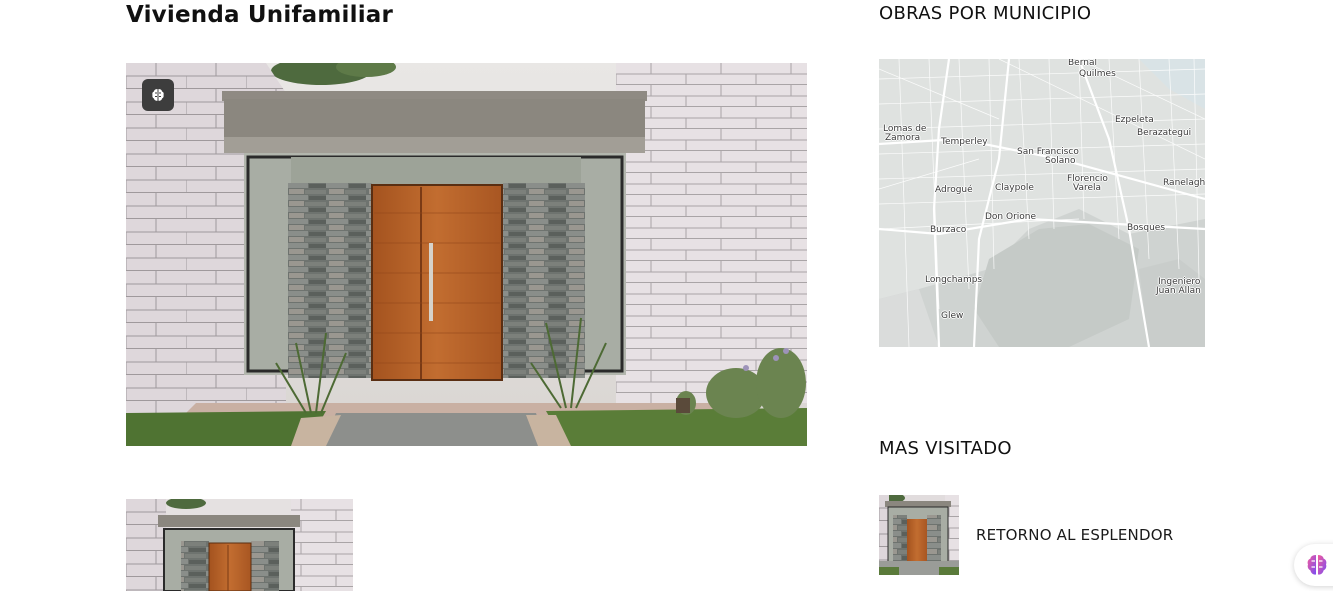 Image resolution: width=1333 pixels, height=591 pixels. What do you see at coordinates (954, 190) in the screenshot?
I see `map-label-adrogue: Adrogué` at bounding box center [954, 190].